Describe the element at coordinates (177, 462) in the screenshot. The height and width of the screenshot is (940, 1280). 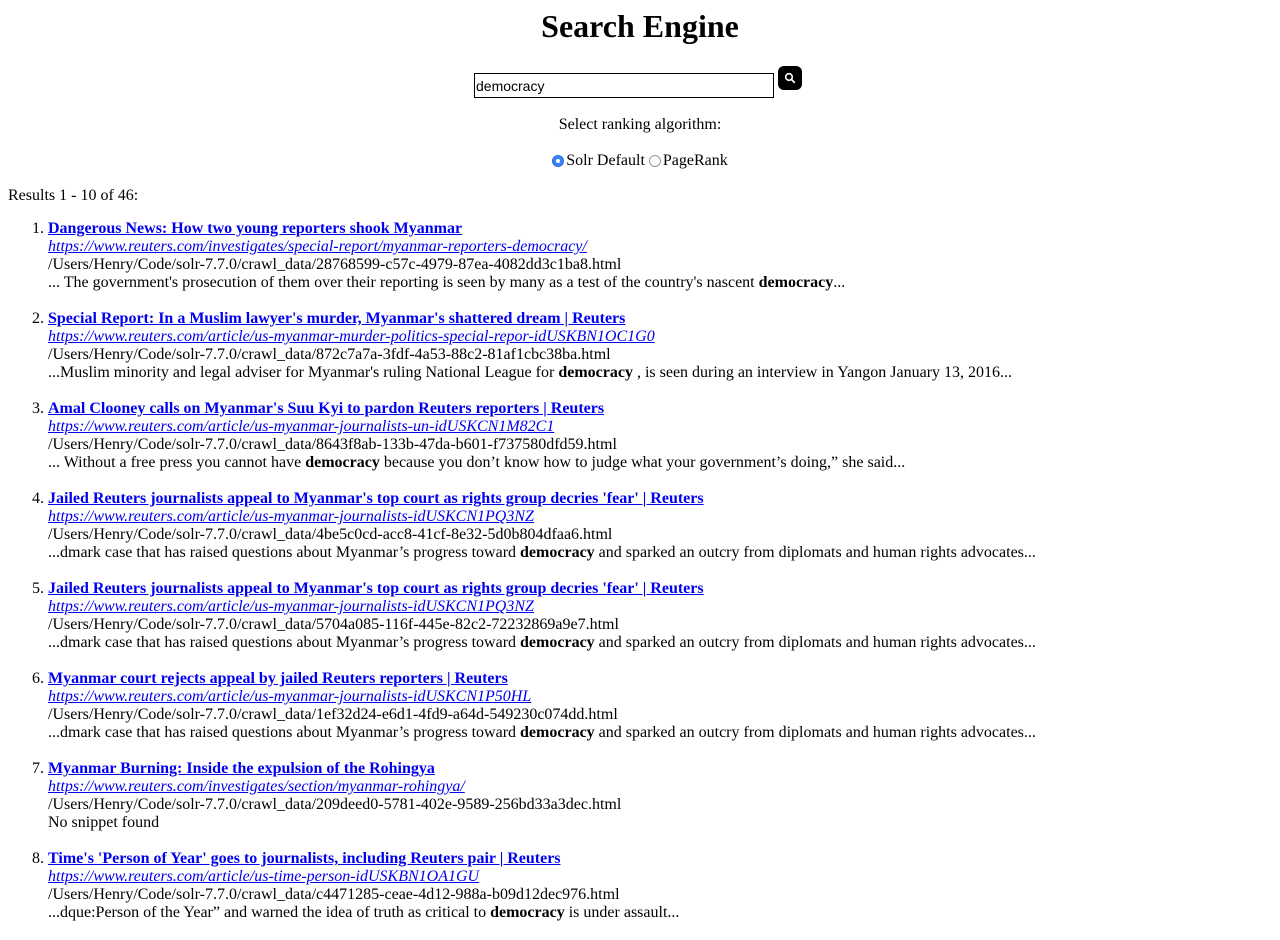
I see `snippet-text: ... Without a free press you cannot have` at that location.